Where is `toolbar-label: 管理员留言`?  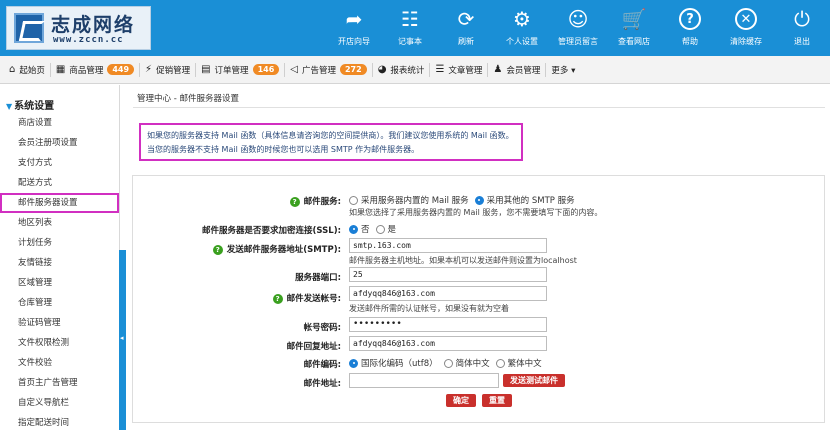 toolbar-label: 管理员留言 is located at coordinates (578, 41).